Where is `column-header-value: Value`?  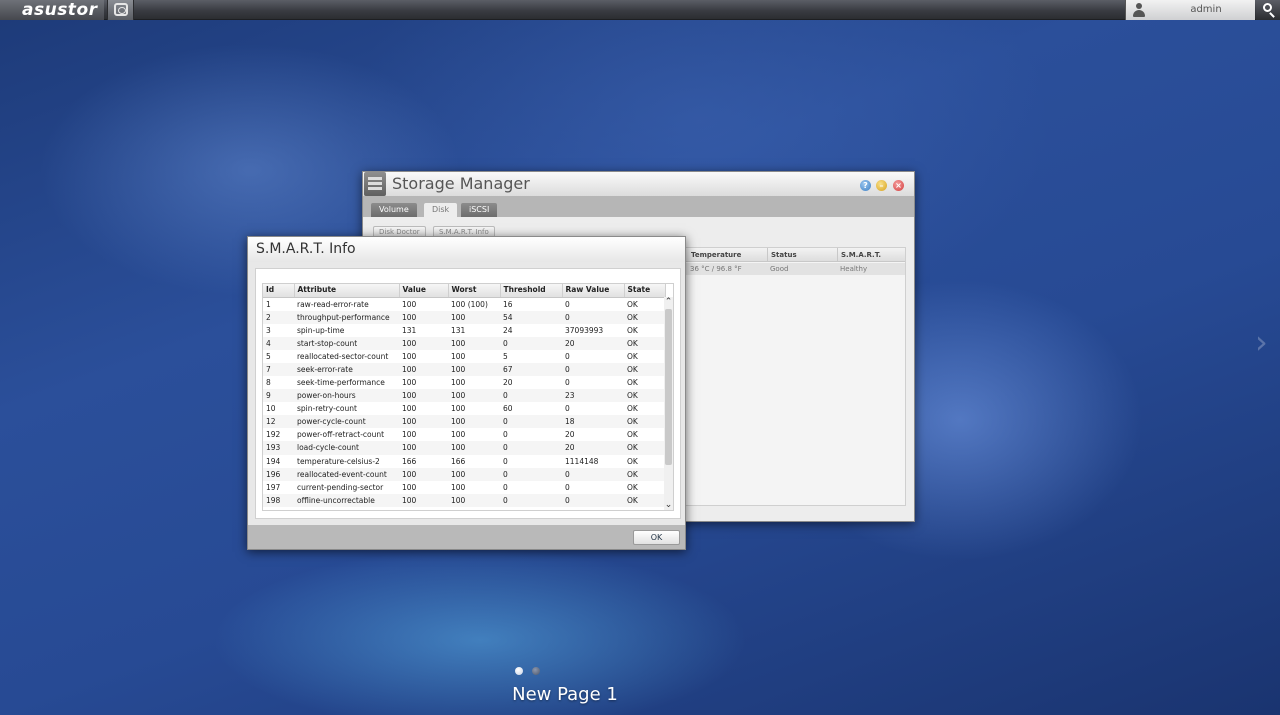
column-header-value: Value is located at coordinates (424, 291).